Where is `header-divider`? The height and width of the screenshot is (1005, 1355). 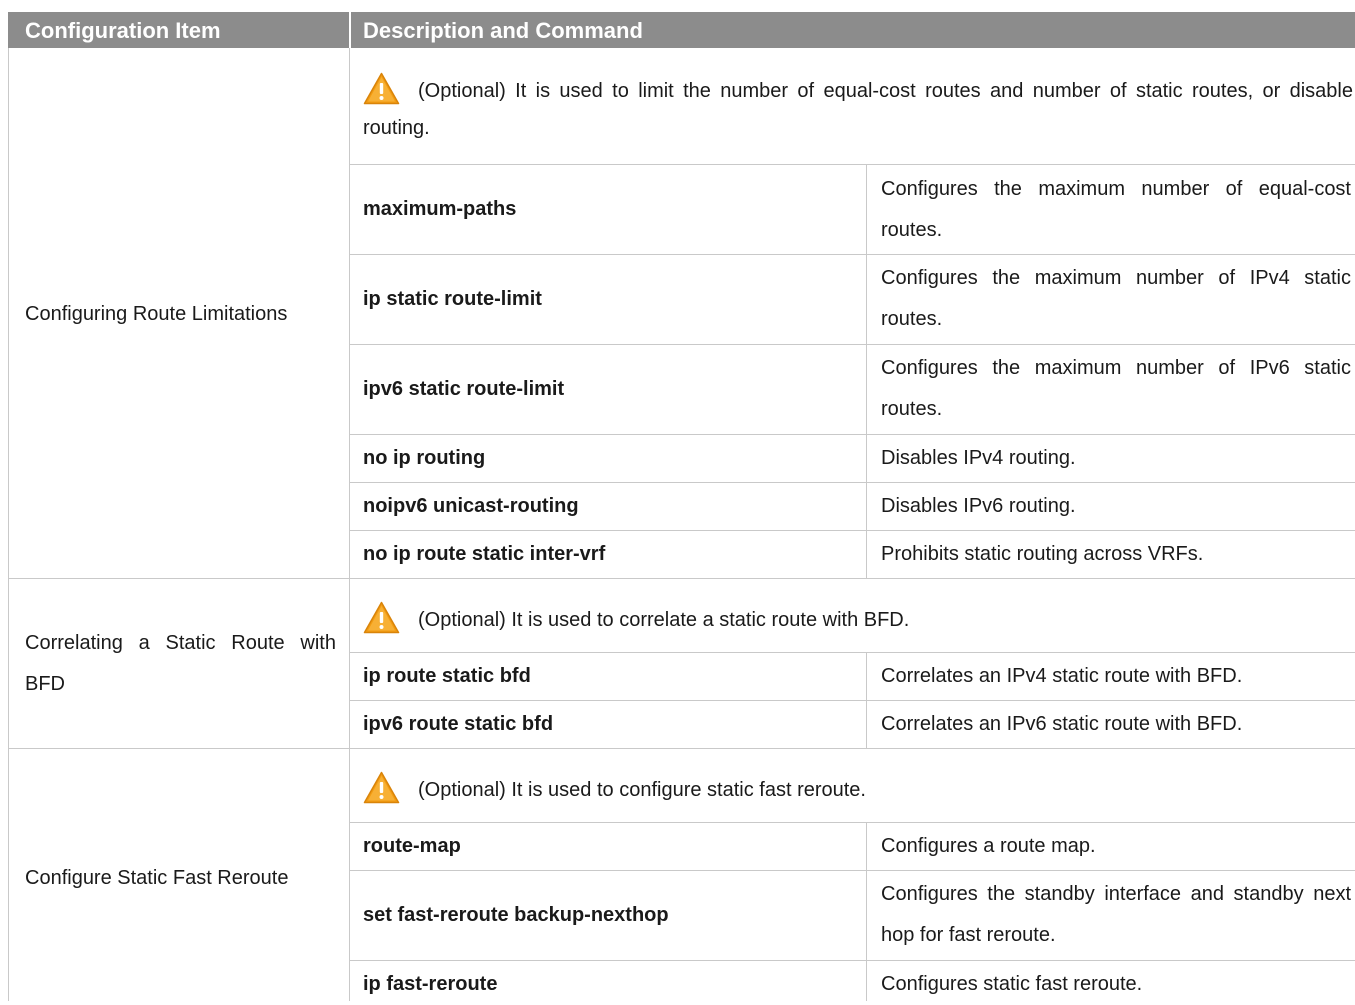
header-divider is located at coordinates (350, 30).